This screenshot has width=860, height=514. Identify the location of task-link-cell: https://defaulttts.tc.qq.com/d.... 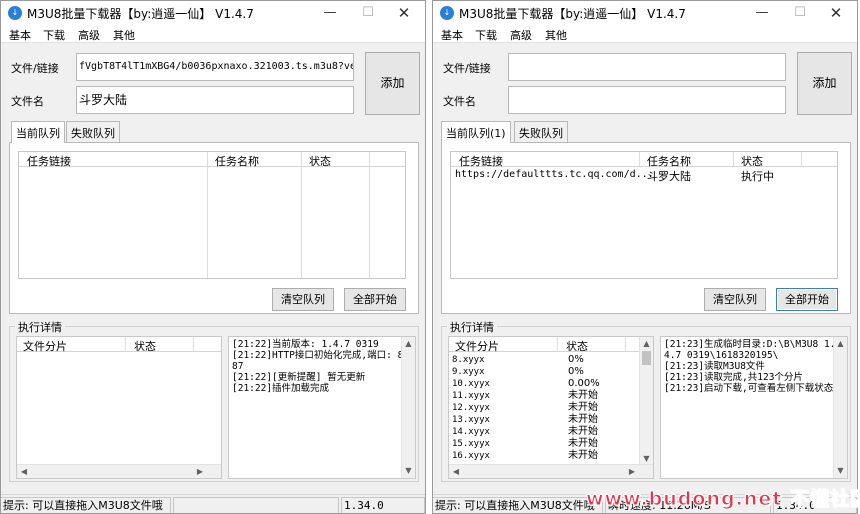
(554, 174).